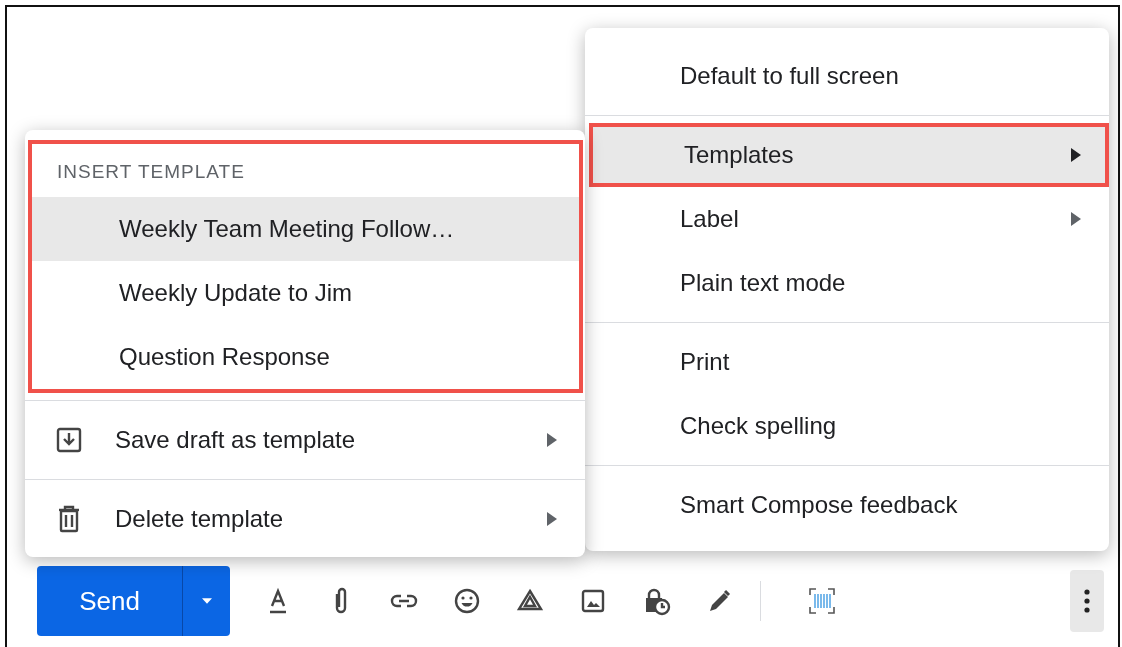 The image size is (1122, 647). Describe the element at coordinates (305, 356) in the screenshot. I see `template-item: Question Response` at that location.